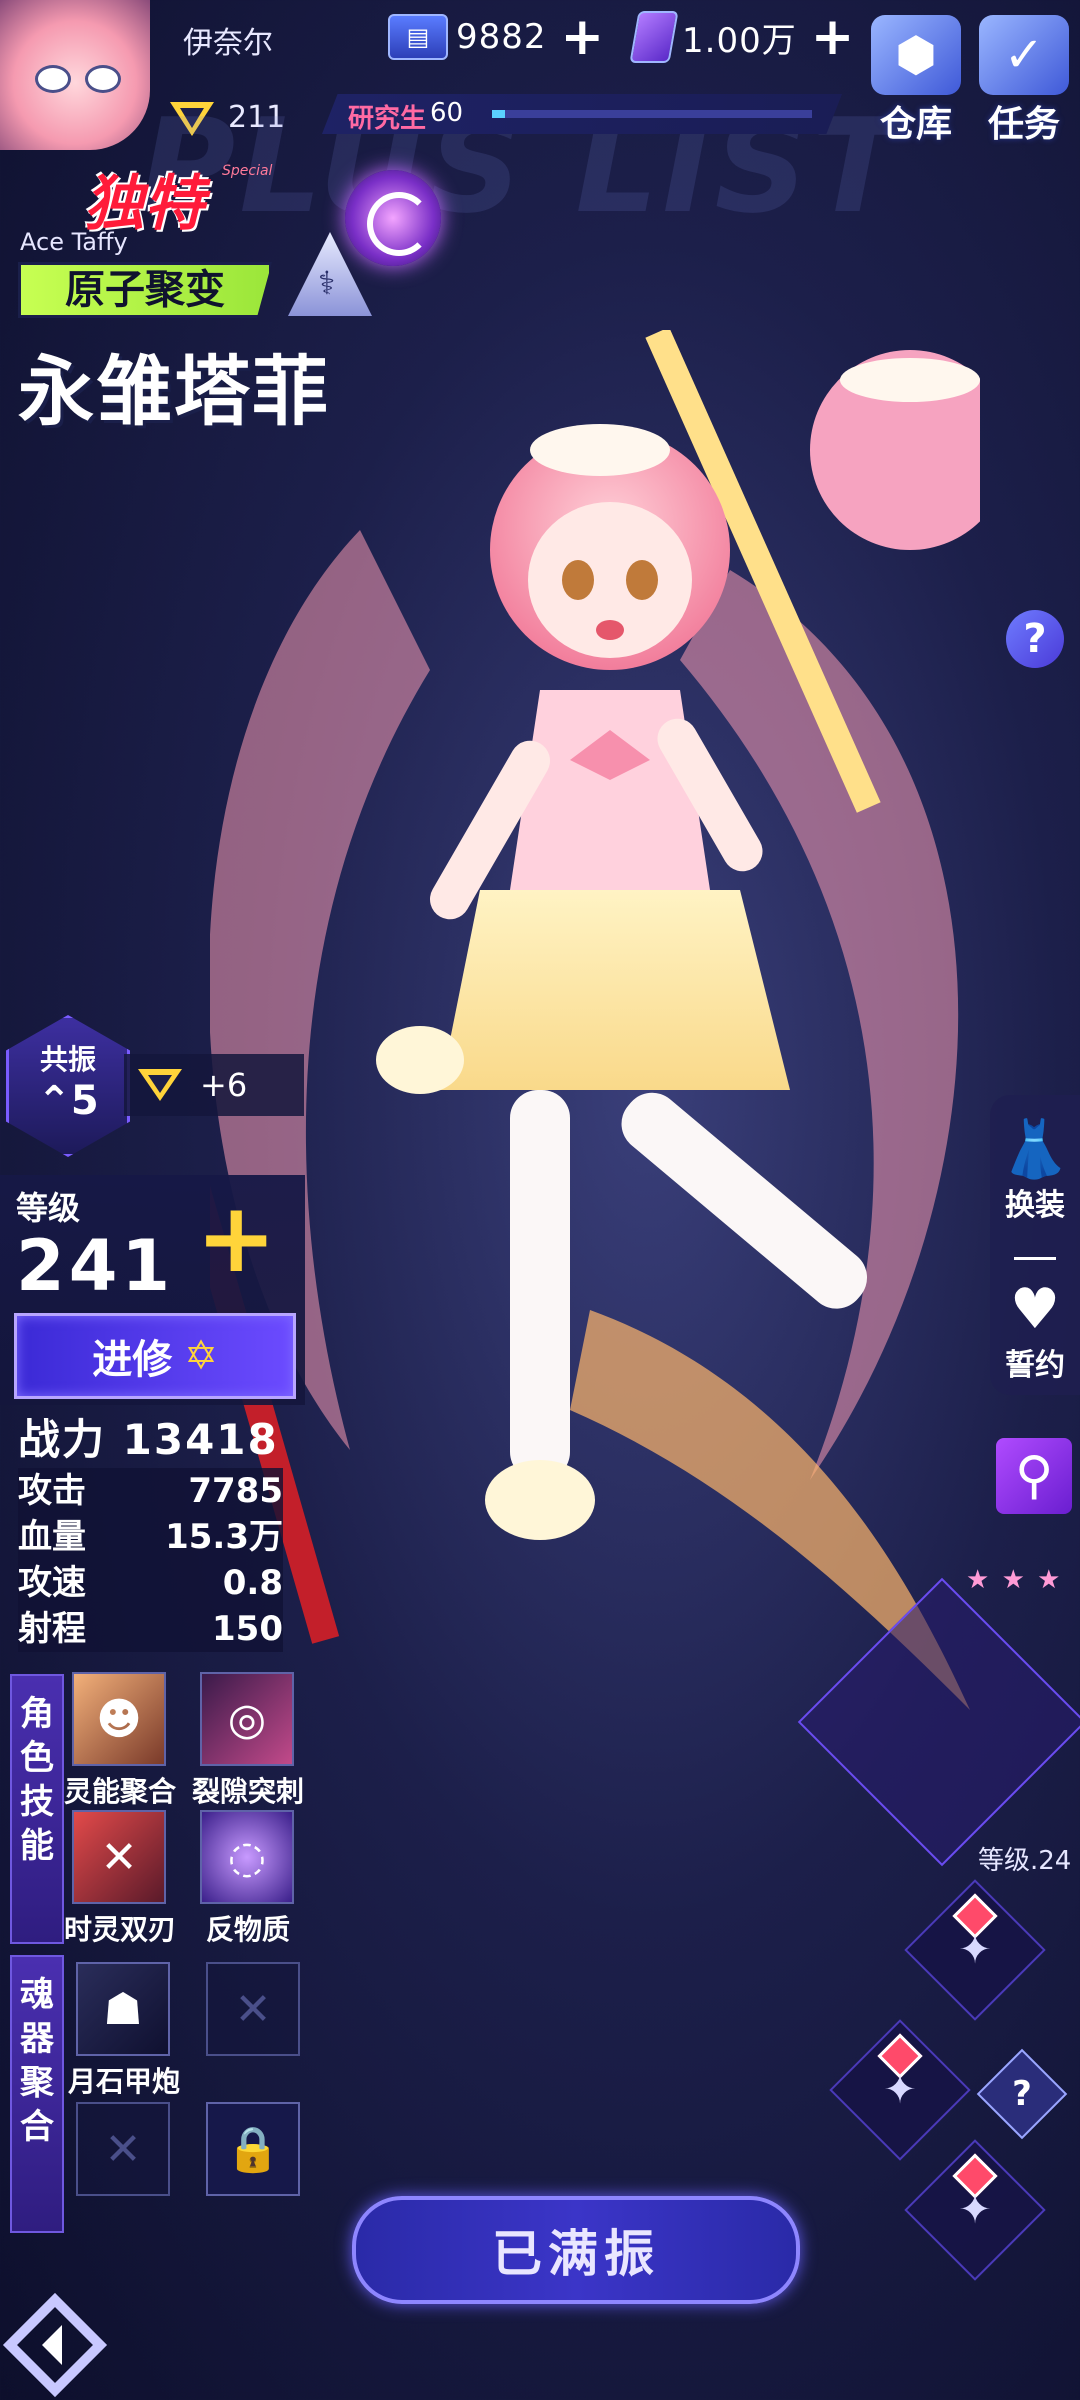  I want to click on stat-label: 攻击, so click(52, 1491).